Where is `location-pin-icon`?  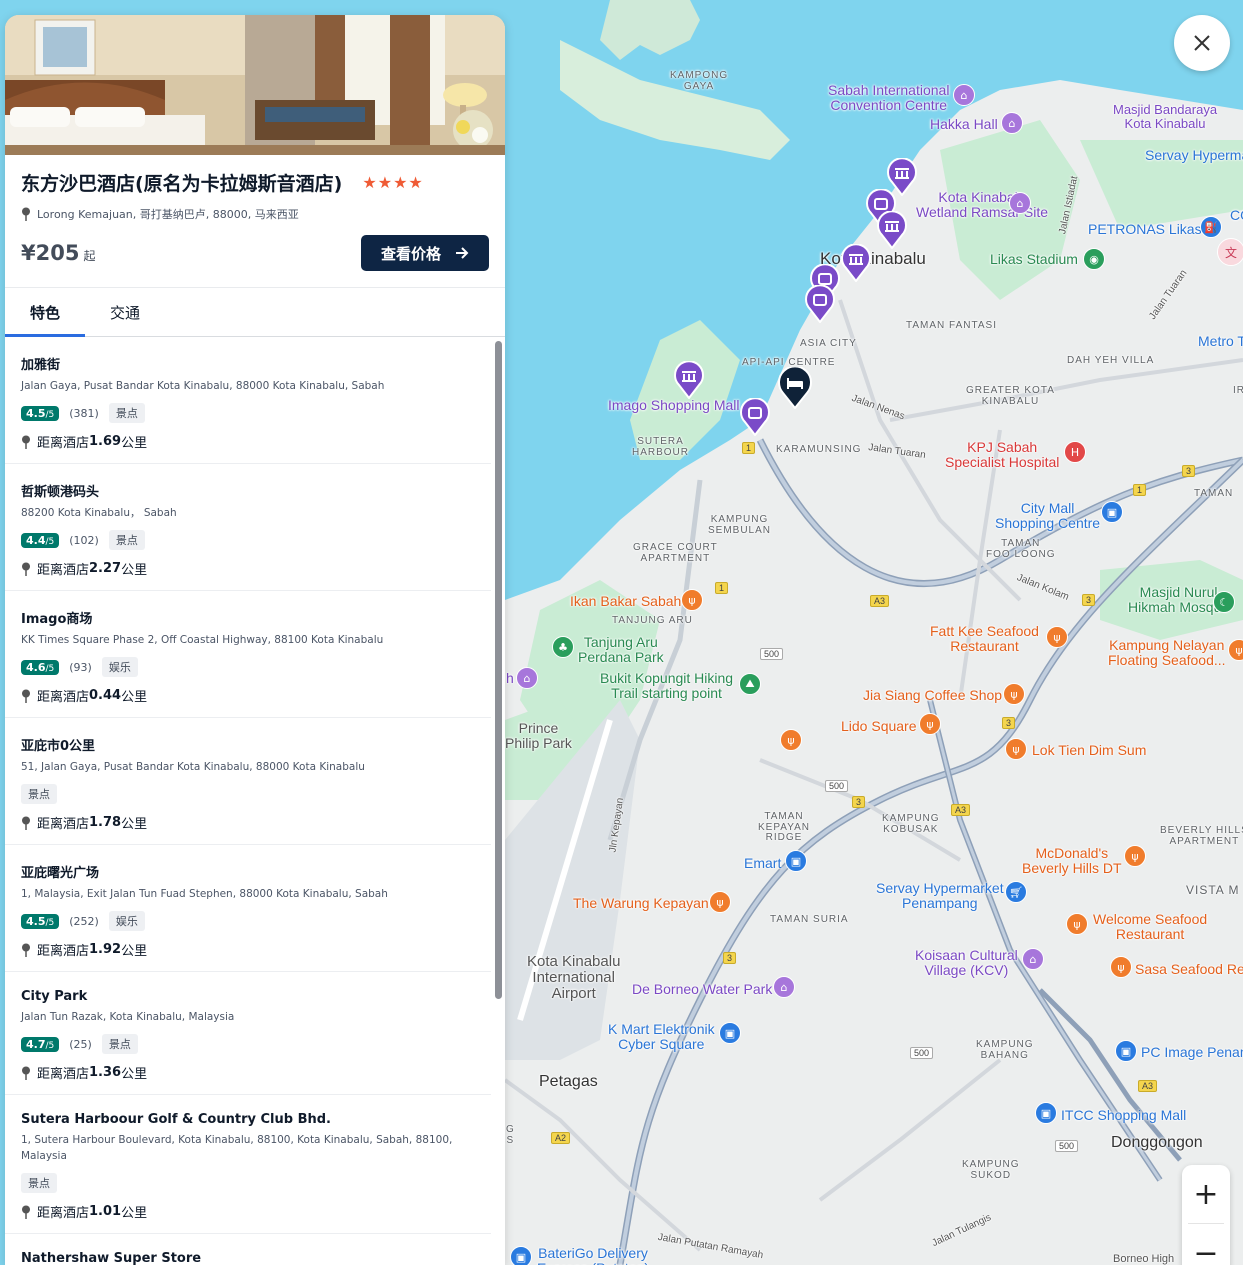
location-pin-icon is located at coordinates (26, 1212).